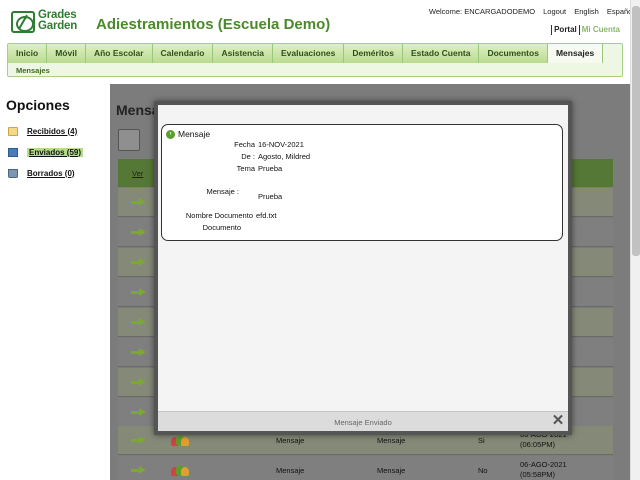 This screenshot has width=640, height=480. I want to click on table-row: Mensaje Mensaje No 06-AGO-2021 (05:58PM), so click(365, 468).